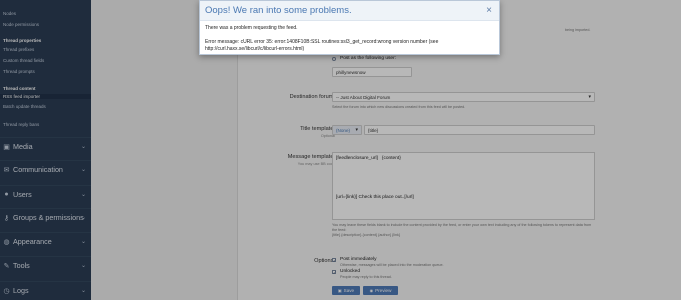 The height and width of the screenshot is (300, 681). Describe the element at coordinates (489, 10) in the screenshot. I see `close-icon: ×` at that location.